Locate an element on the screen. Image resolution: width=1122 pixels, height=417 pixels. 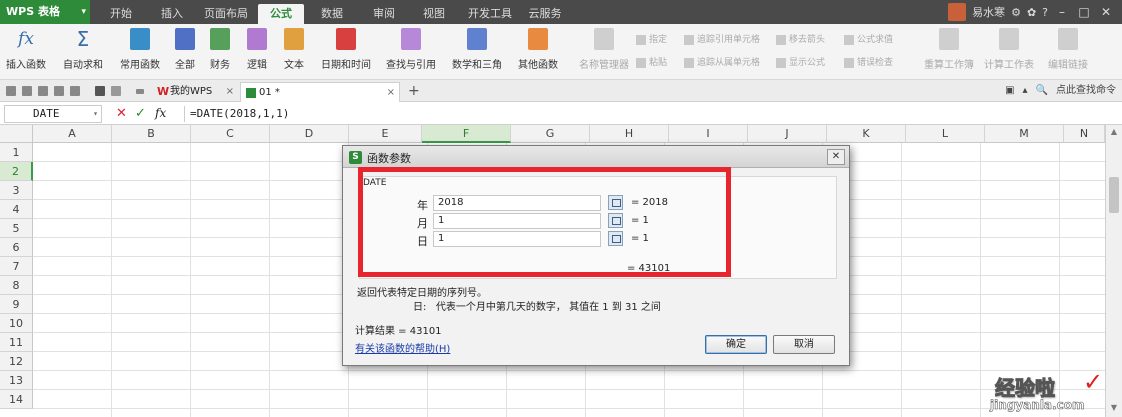
finance-button: 财务 is located at coordinates (220, 49).